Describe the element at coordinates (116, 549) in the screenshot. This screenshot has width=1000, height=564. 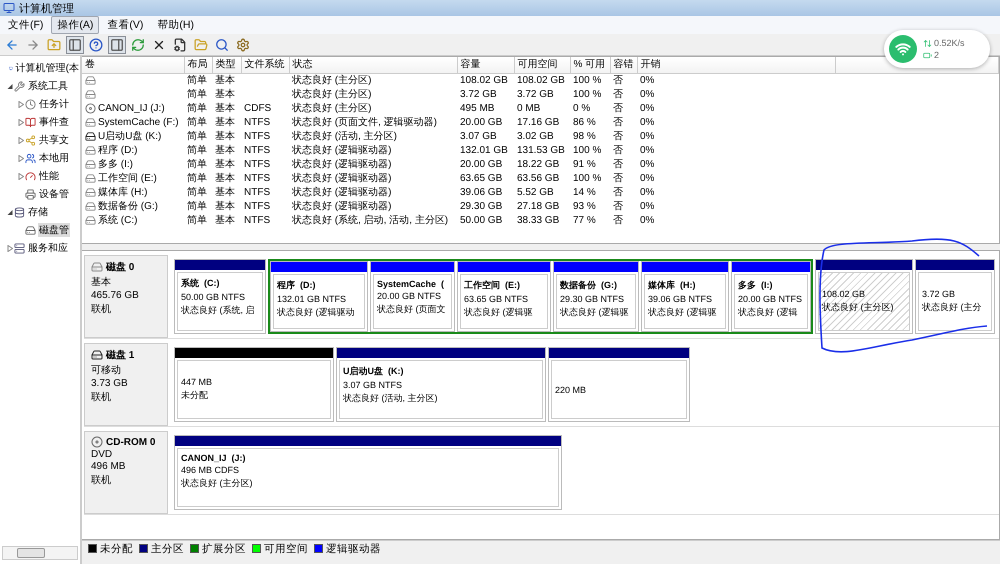
I see `legend-label: 未分配` at that location.